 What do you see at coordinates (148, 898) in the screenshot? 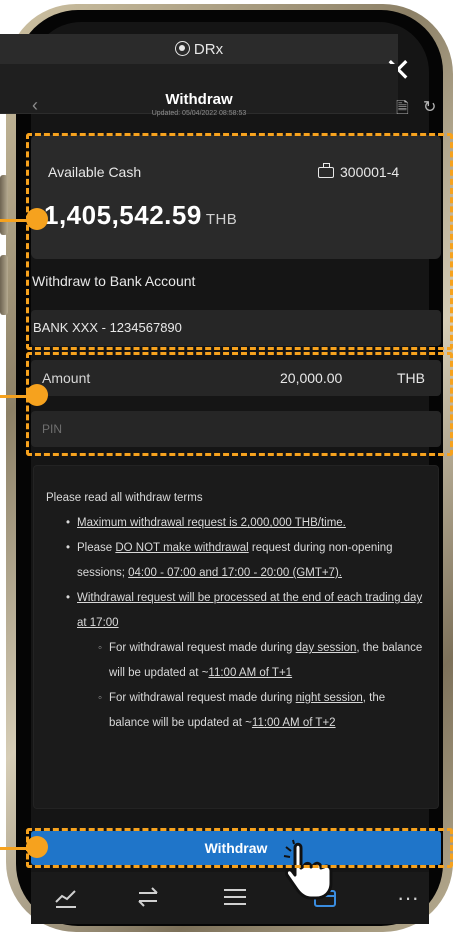
I see `swap-icon` at bounding box center [148, 898].